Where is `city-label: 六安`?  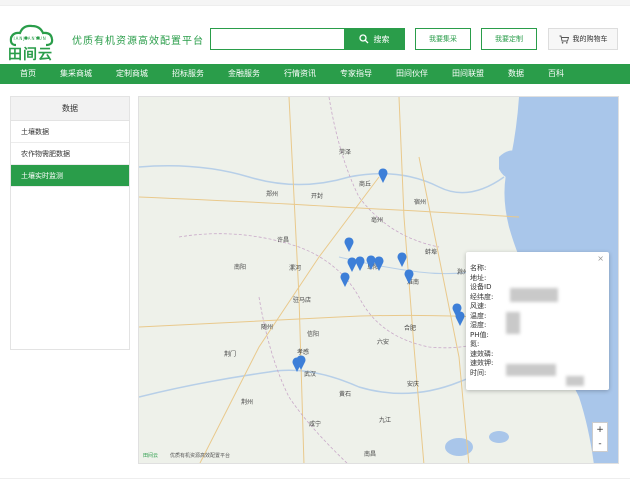
city-label: 六安 is located at coordinates (383, 342).